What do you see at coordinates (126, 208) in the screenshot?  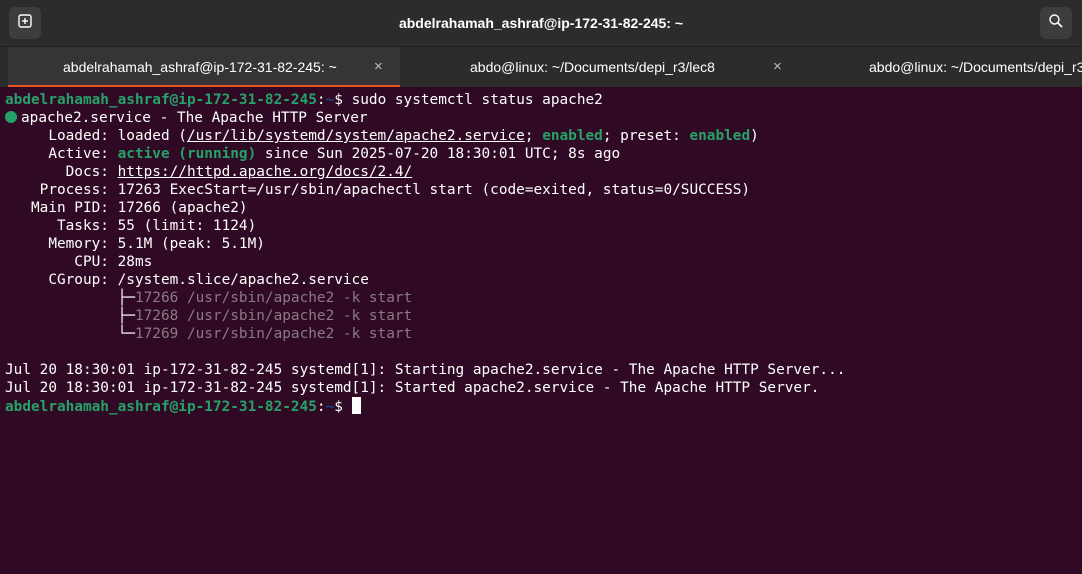 I see `terminal-line-main-pid: Main PID: 17266 (apache2)` at bounding box center [126, 208].